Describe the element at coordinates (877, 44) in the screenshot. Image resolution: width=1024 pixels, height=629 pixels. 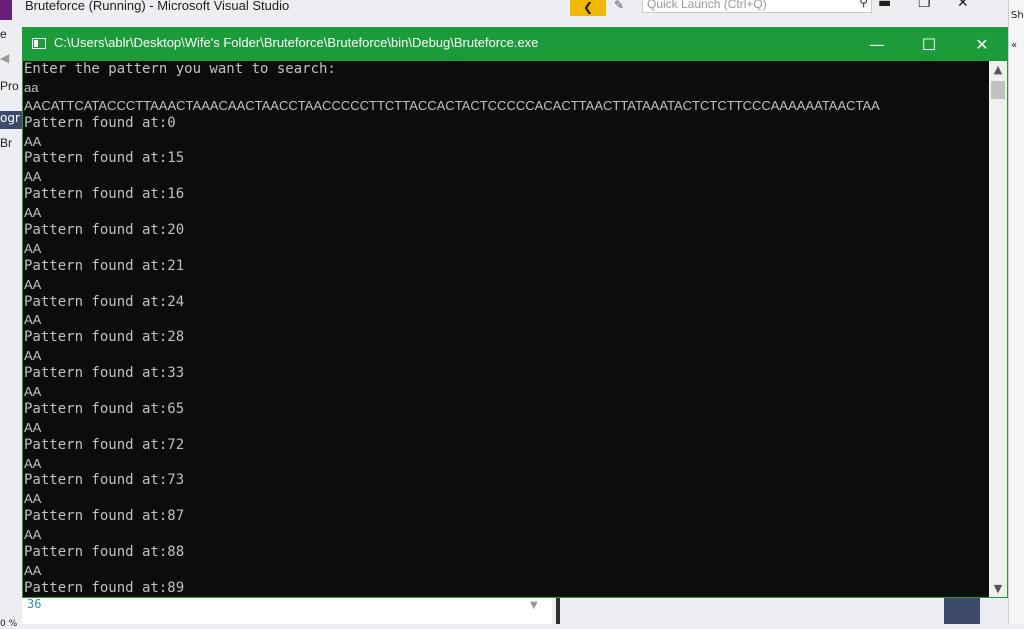
I see `minimize-button: —` at that location.